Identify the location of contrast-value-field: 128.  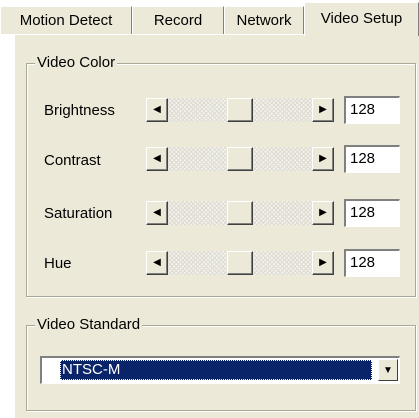
(372, 159).